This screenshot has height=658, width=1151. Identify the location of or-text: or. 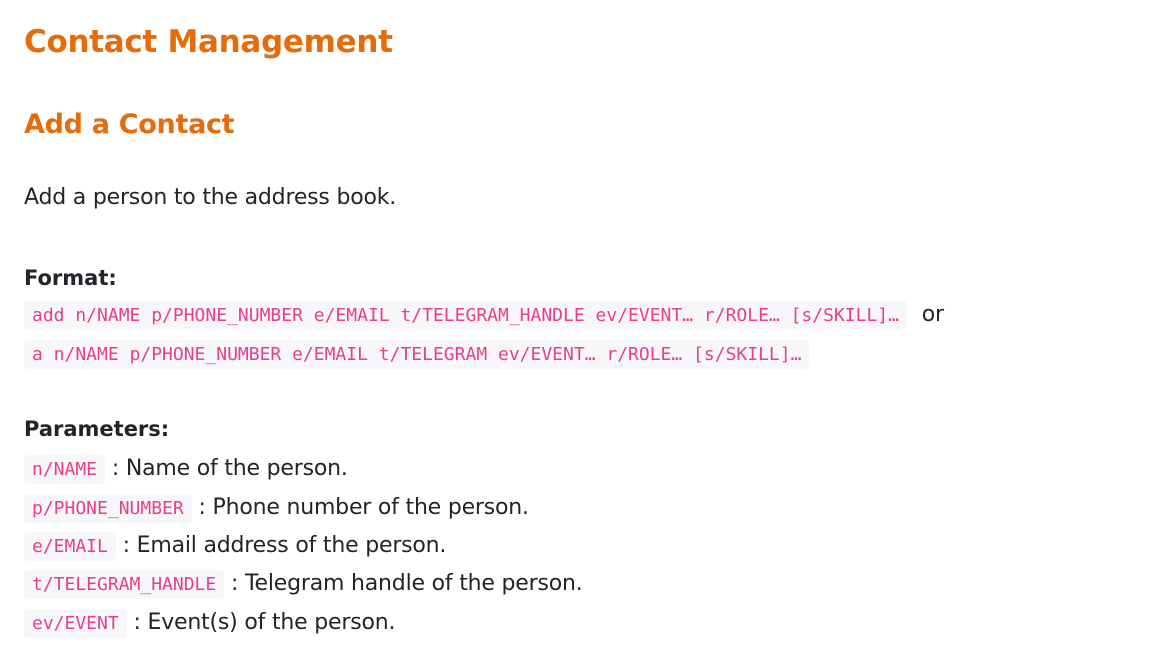
(932, 314).